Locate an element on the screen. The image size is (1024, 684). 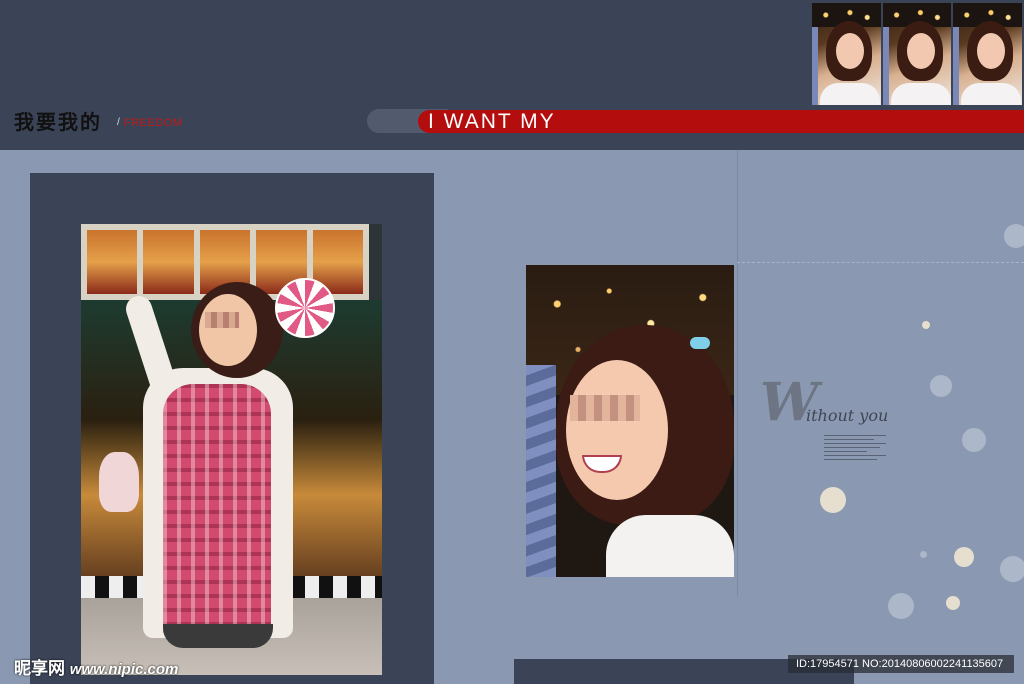
freedom-label: FREEDOM is located at coordinates (153, 123).